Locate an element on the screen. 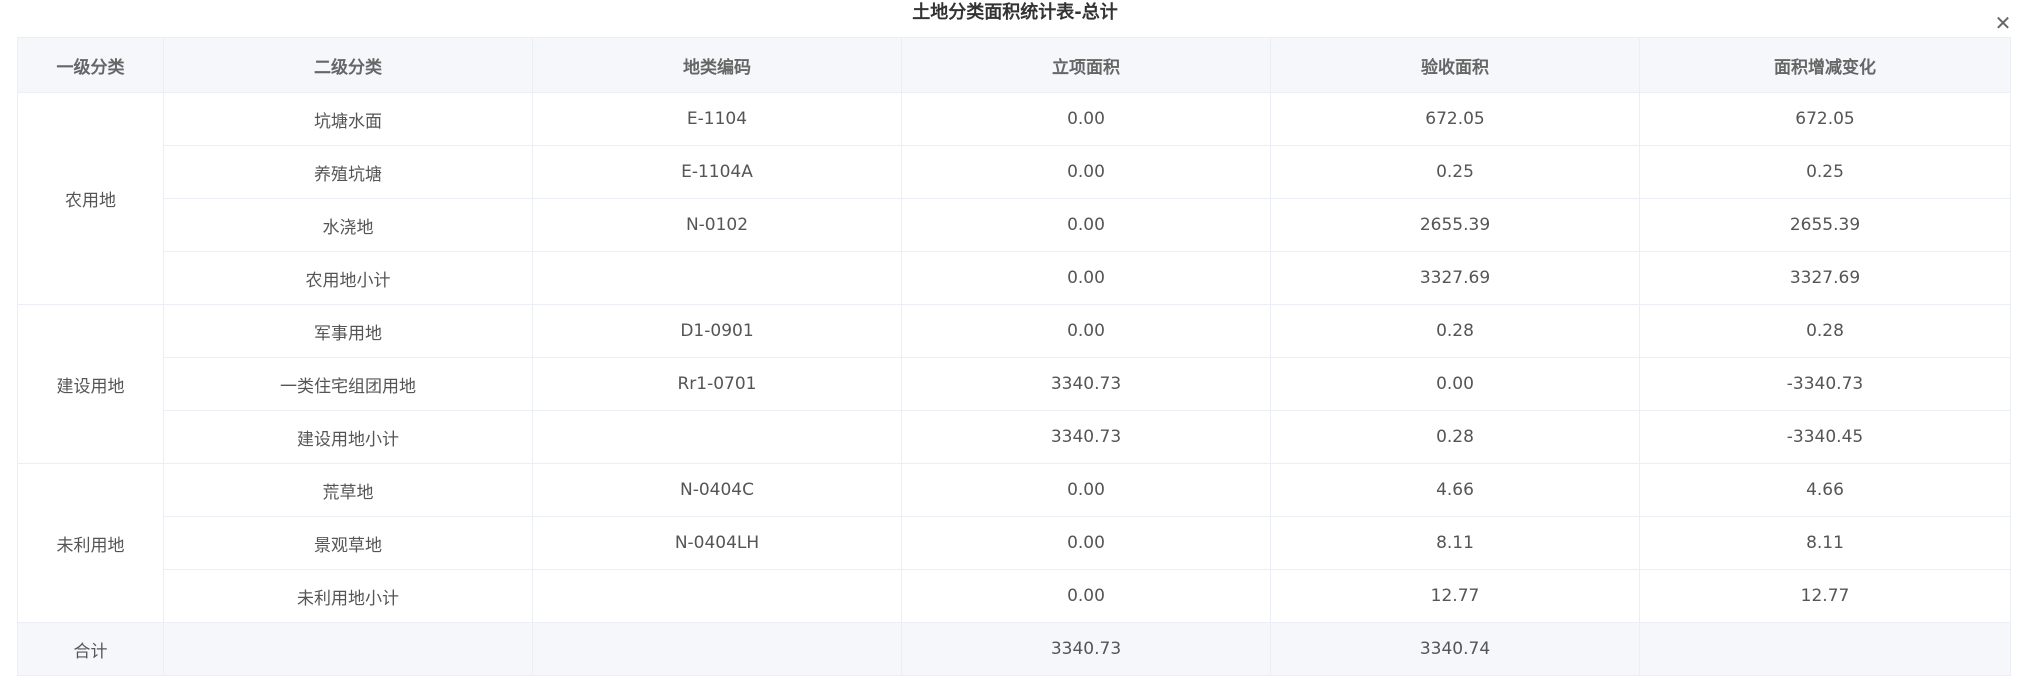  change-cell: -3340.73 is located at coordinates (1825, 384).